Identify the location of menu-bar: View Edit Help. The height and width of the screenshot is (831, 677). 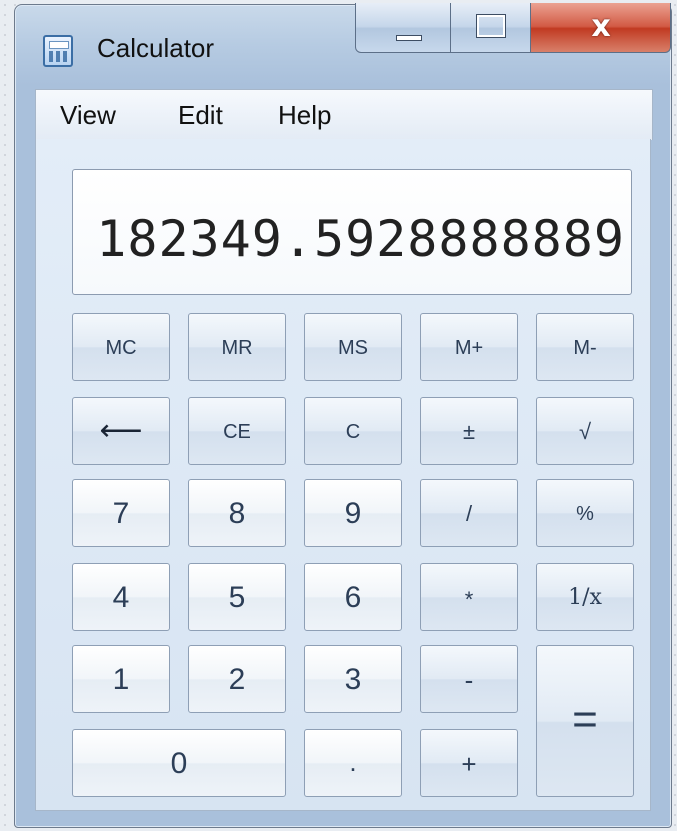
(344, 114).